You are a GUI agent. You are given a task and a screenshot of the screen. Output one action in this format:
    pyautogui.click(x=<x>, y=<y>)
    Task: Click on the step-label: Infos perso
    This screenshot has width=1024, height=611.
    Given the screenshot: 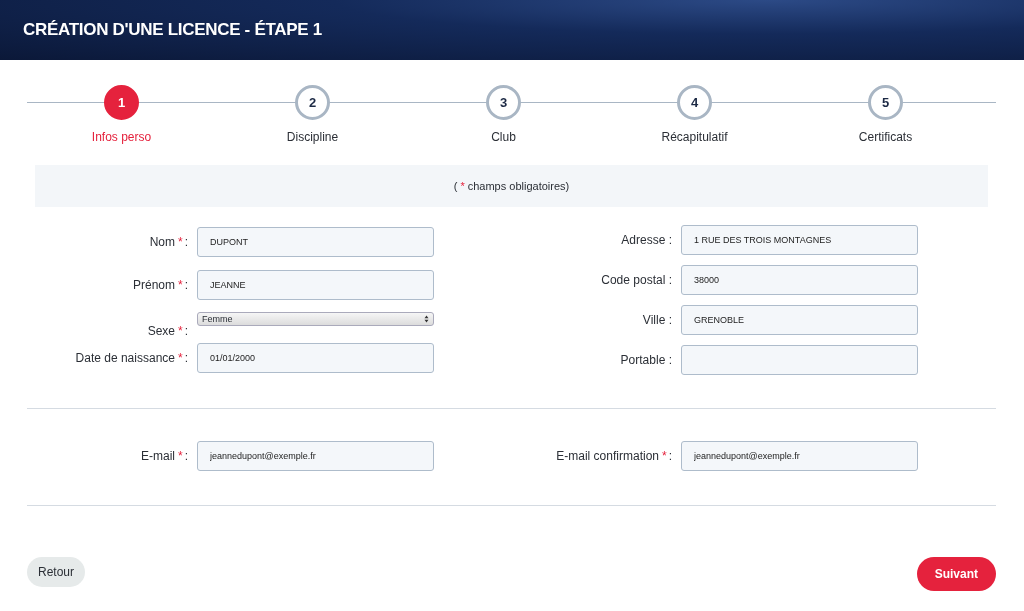 What is the action you would take?
    pyautogui.click(x=121, y=137)
    